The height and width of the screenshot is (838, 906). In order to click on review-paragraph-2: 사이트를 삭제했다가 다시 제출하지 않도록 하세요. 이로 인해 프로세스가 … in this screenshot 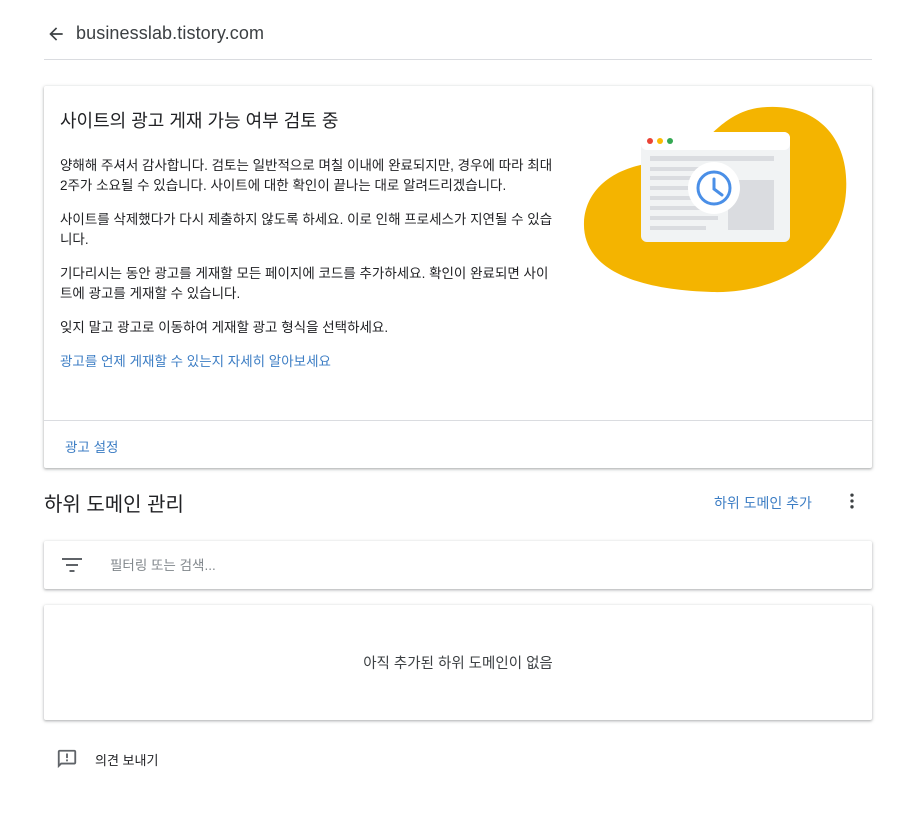, I will do `click(306, 229)`.